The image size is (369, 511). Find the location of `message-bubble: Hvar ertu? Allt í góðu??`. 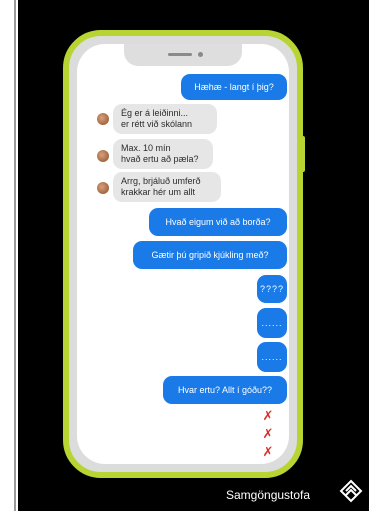

message-bubble: Hvar ertu? Allt í góðu?? is located at coordinates (225, 390).